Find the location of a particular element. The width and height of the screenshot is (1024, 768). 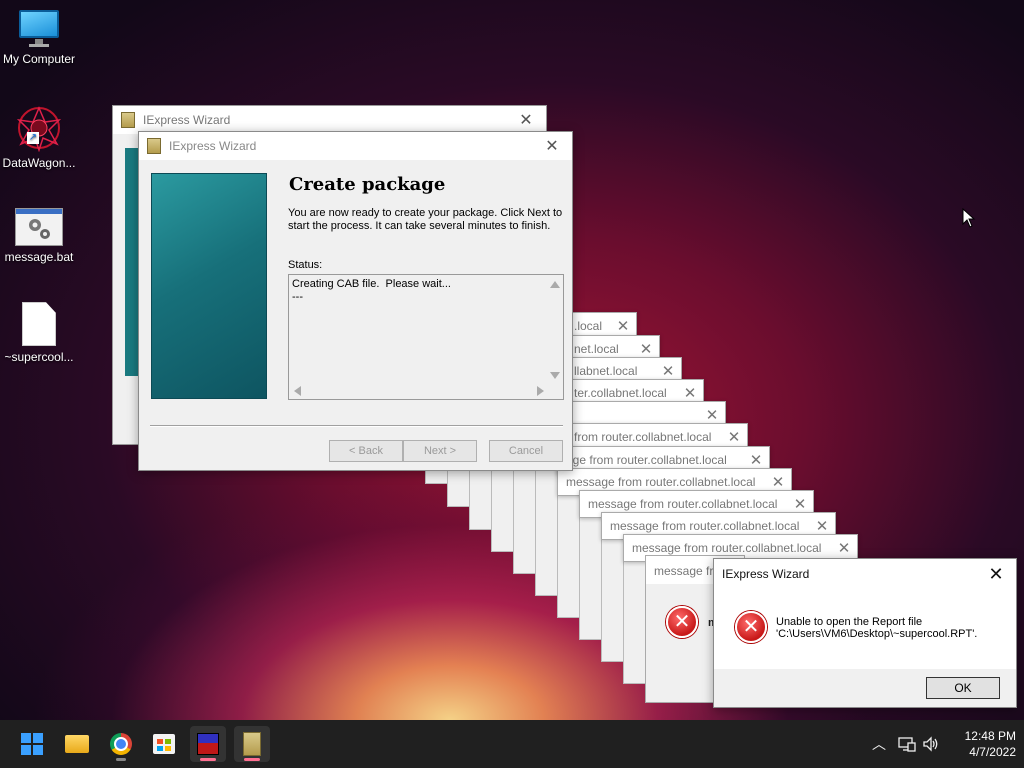

datawagon-icon: ↗ is located at coordinates (39, 129).